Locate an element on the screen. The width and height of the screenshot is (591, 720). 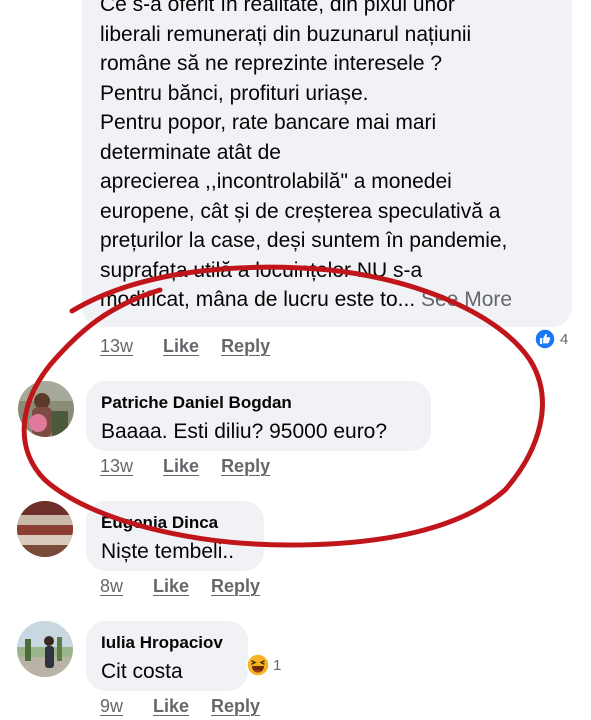
laugh-reaction-icon is located at coordinates (258, 665).